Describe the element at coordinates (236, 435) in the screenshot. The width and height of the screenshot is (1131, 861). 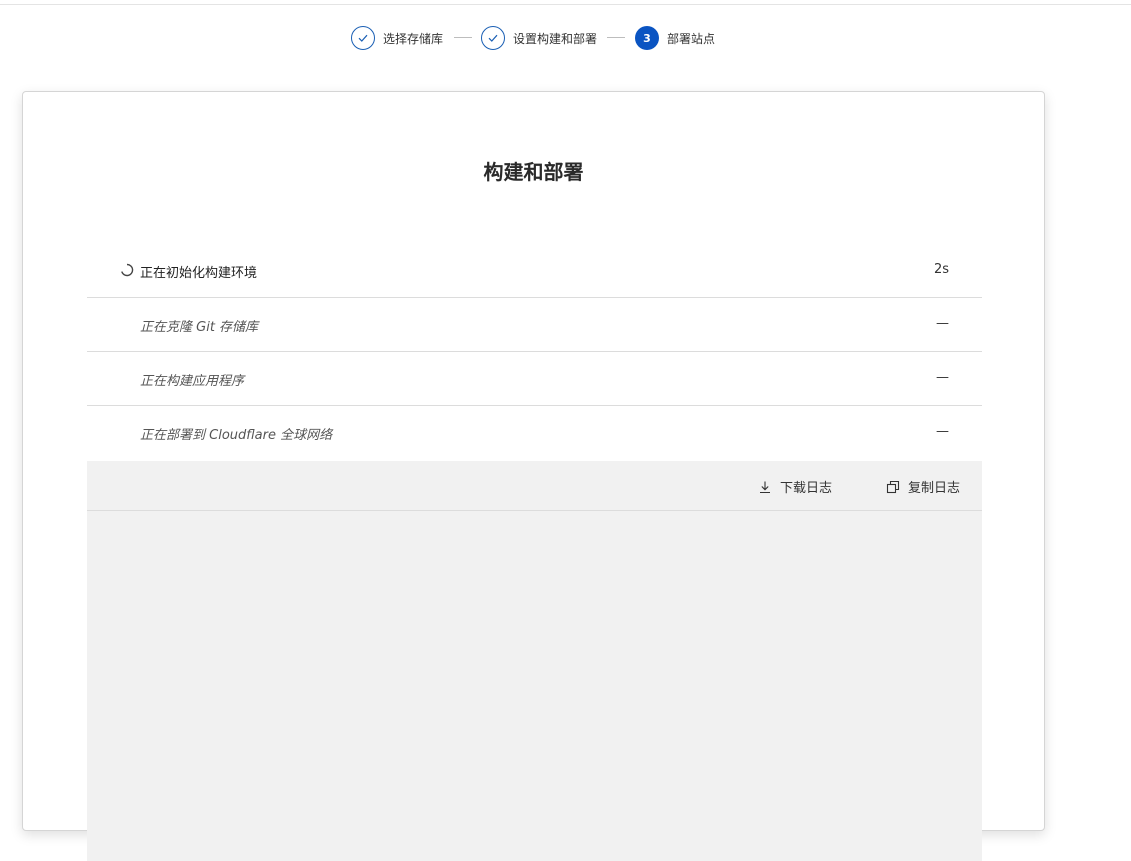
I see `task-label: 正在部署到 Cloudflare 全球网络` at that location.